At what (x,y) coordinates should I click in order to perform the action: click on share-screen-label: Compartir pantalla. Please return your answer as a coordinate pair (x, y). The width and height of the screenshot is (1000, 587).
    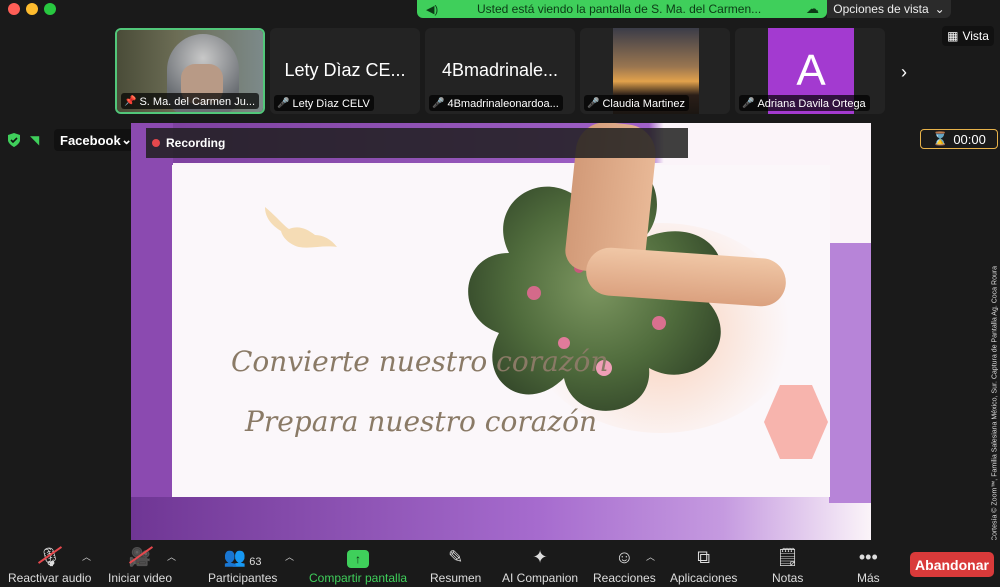
    Looking at the image, I should click on (358, 578).